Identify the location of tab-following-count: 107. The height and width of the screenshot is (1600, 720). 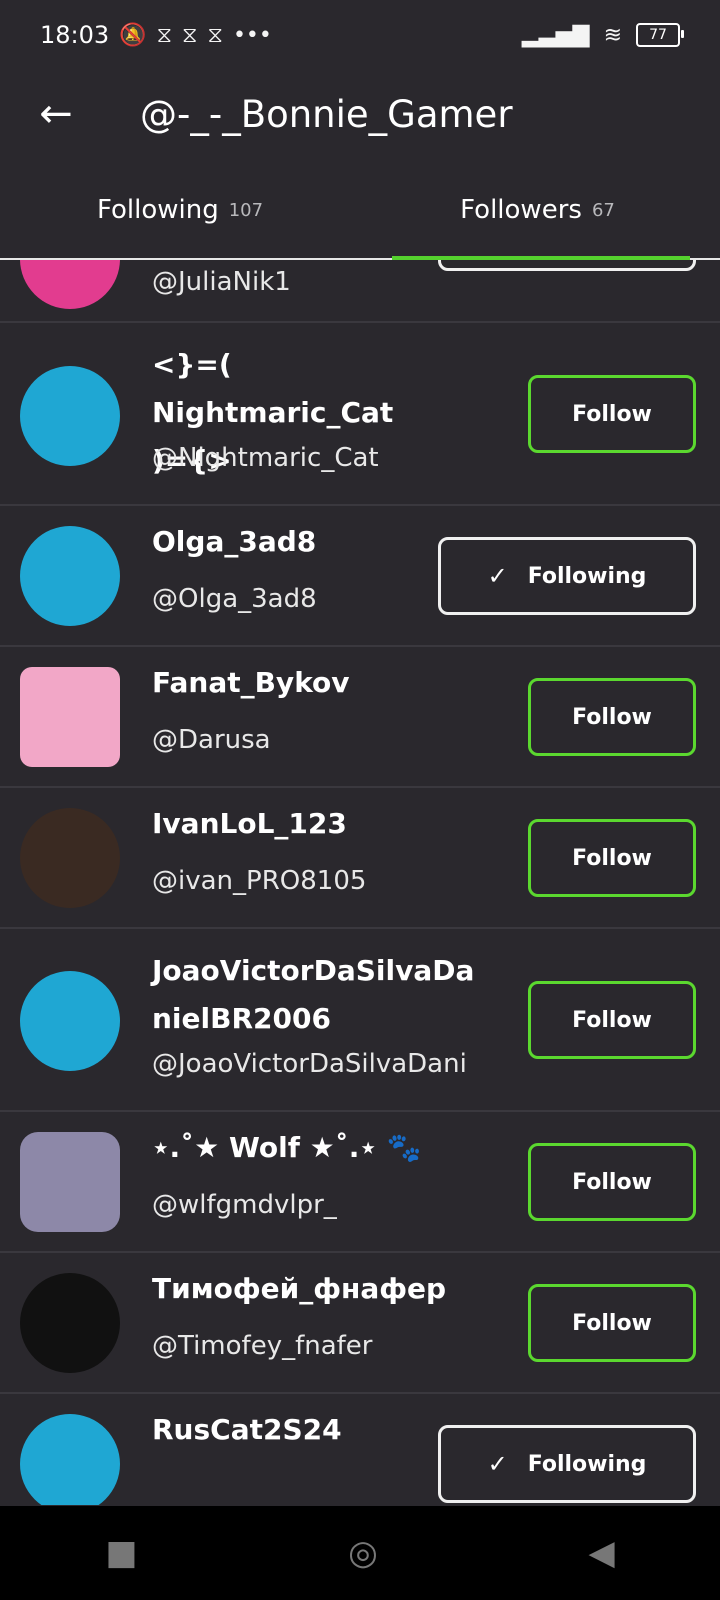
(246, 210).